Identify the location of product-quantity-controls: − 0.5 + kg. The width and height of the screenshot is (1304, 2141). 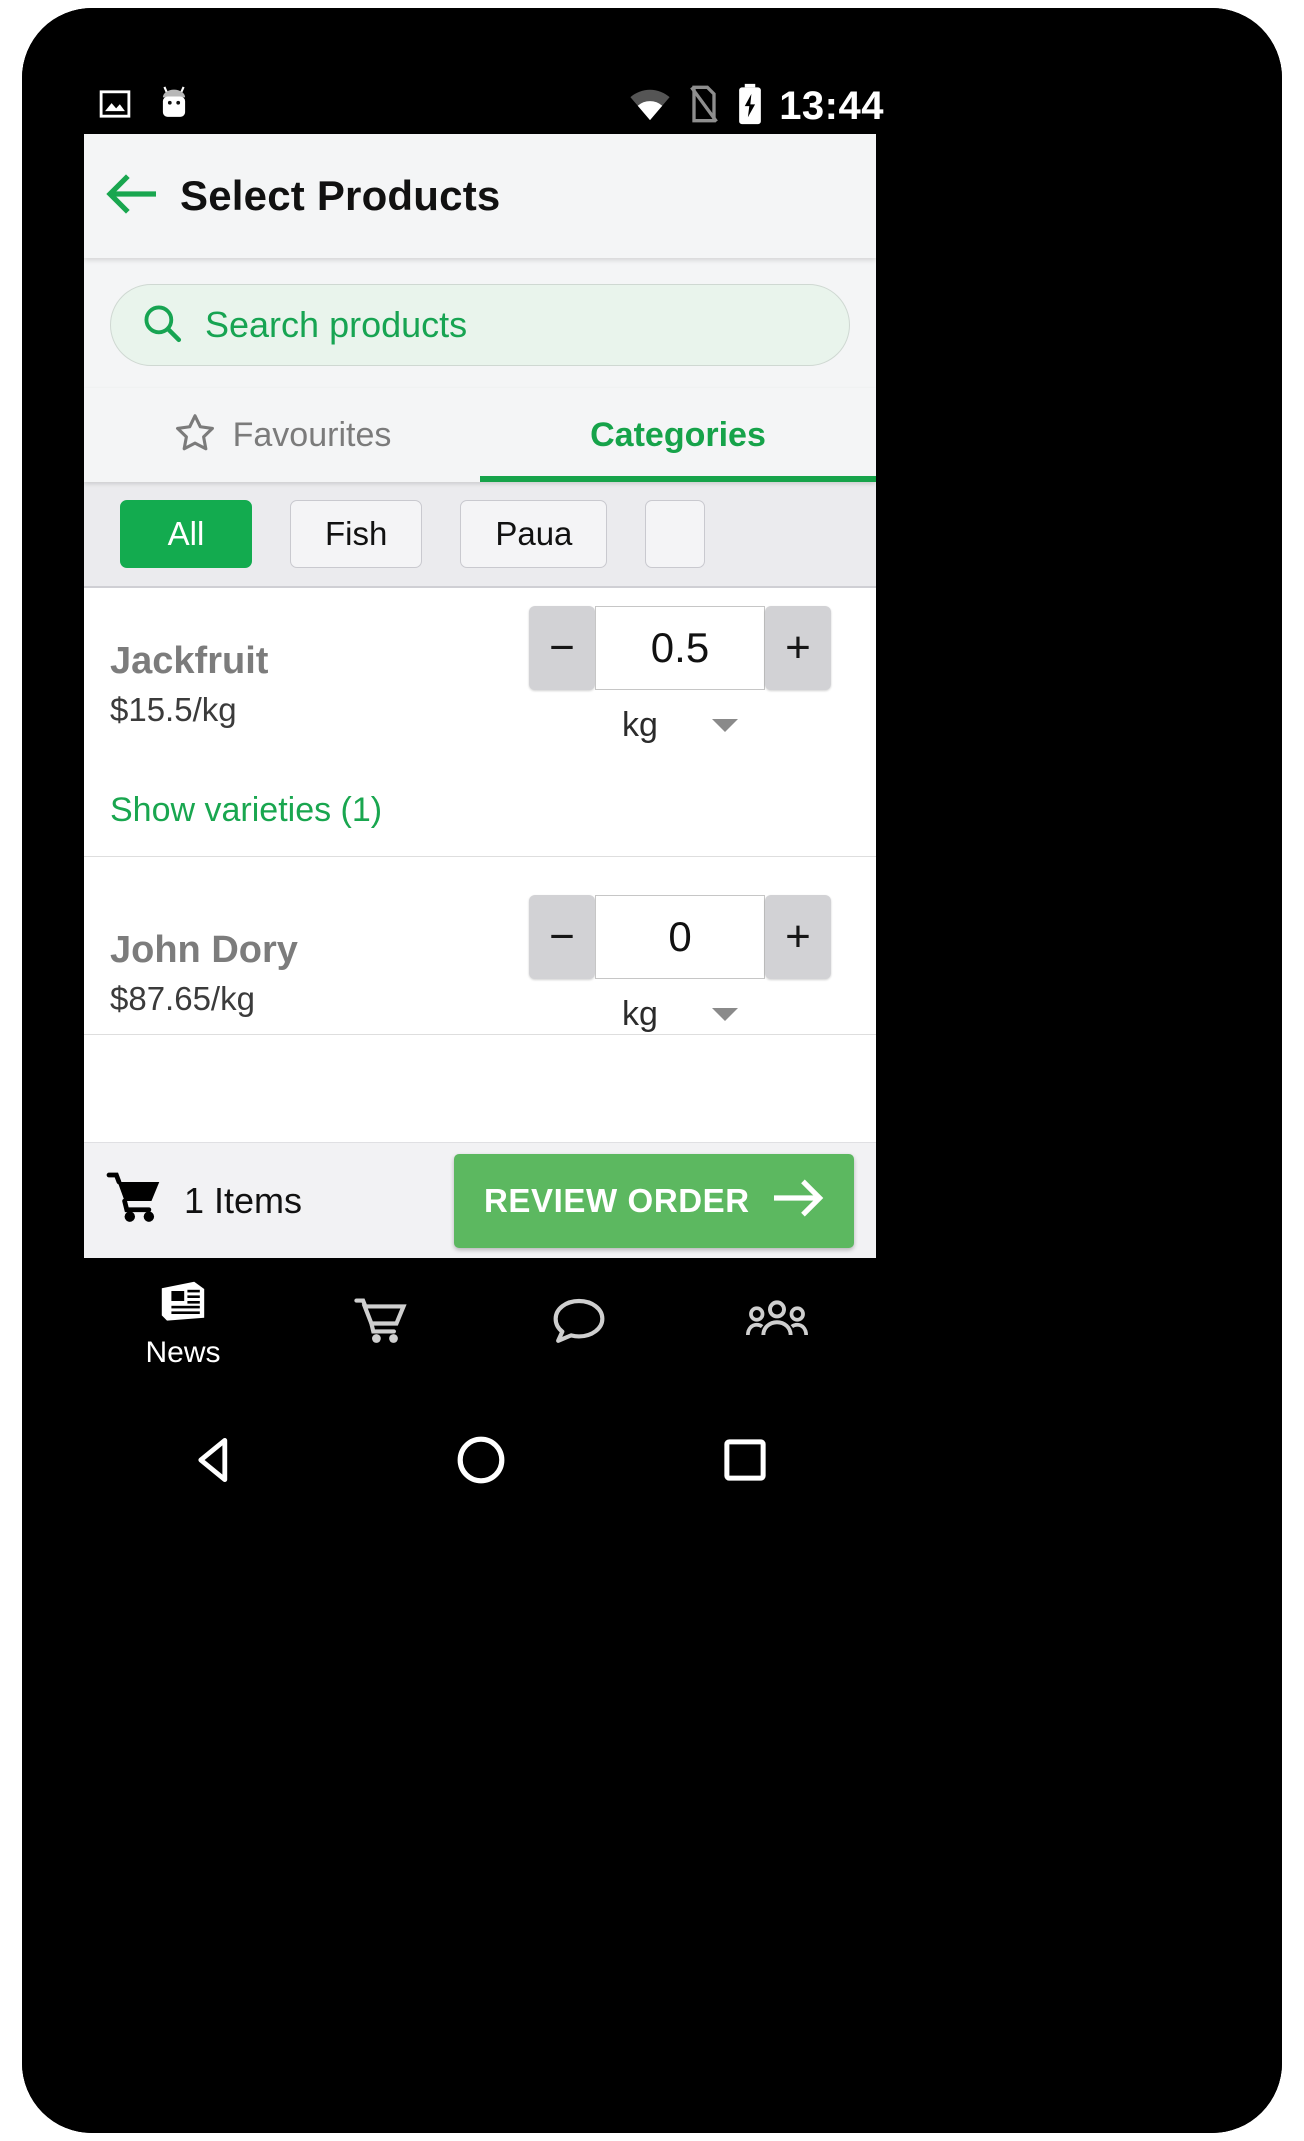
(680, 675).